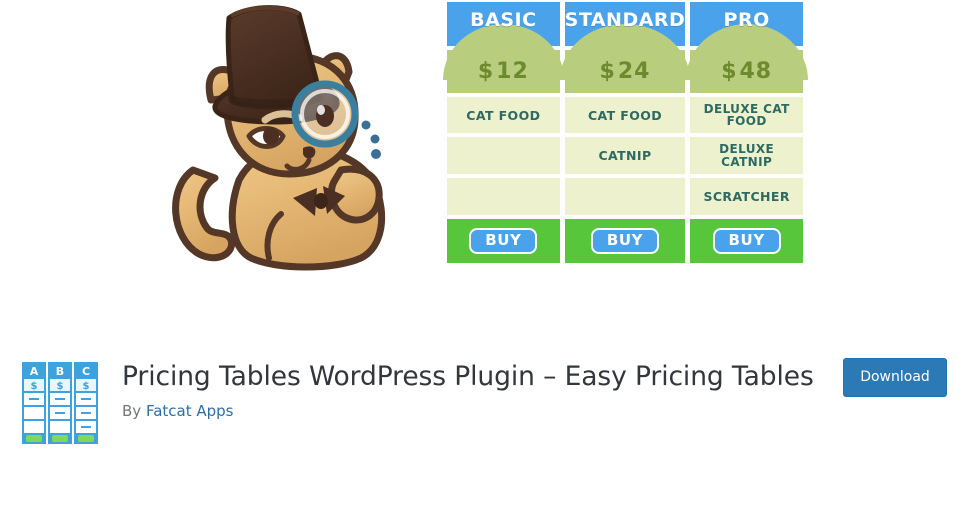 This screenshot has height=518, width=969. Describe the element at coordinates (746, 115) in the screenshot. I see `plan-feature: DELUXE CAT FOOD` at that location.